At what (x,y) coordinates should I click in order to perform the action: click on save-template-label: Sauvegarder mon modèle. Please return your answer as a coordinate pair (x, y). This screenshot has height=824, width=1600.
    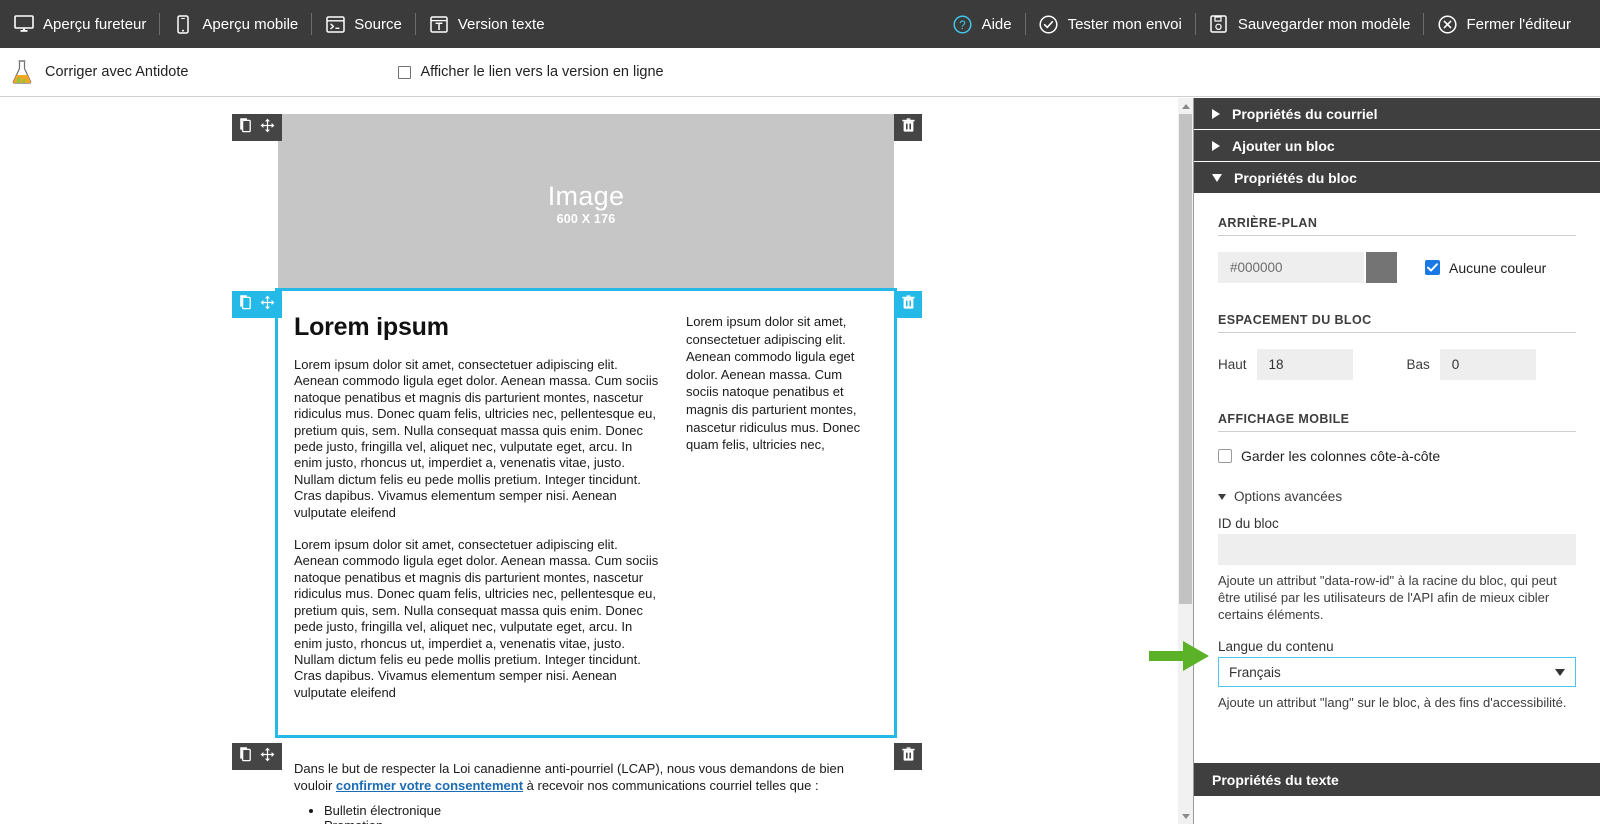
    Looking at the image, I should click on (1324, 24).